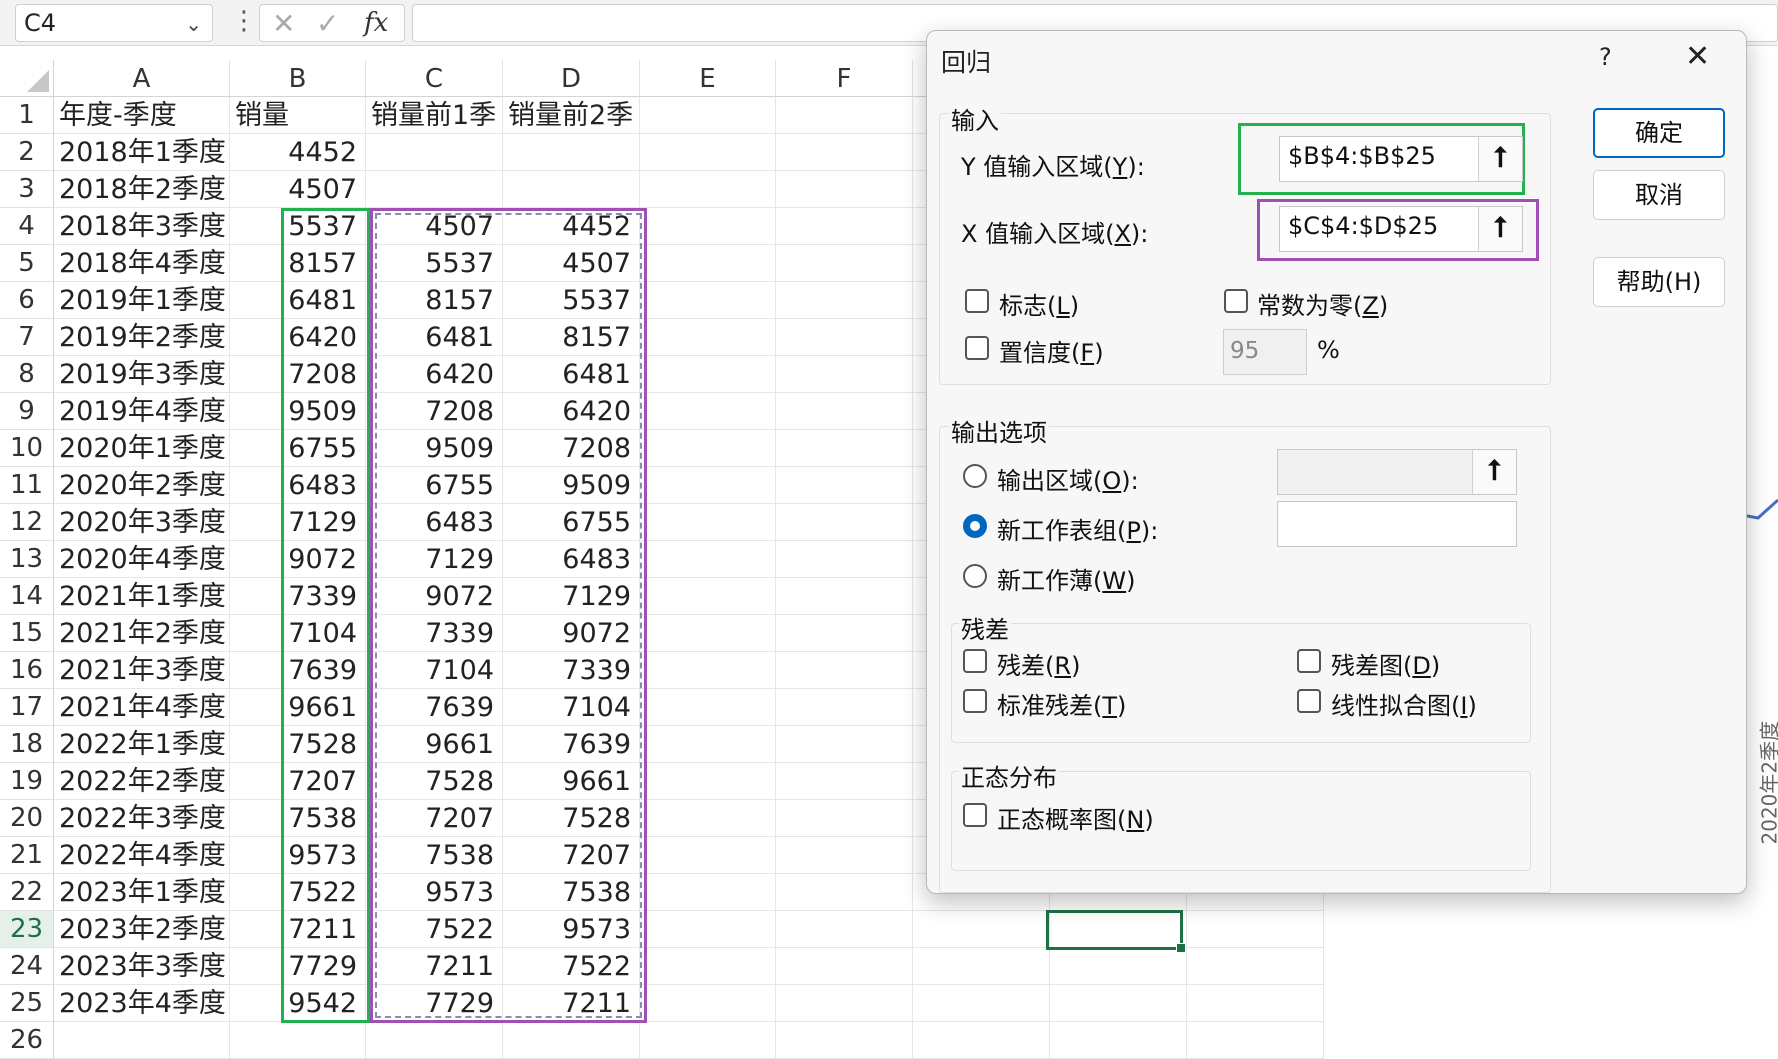 This screenshot has height=1059, width=1778. What do you see at coordinates (142, 115) in the screenshot?
I see `cell: 年度-季度` at bounding box center [142, 115].